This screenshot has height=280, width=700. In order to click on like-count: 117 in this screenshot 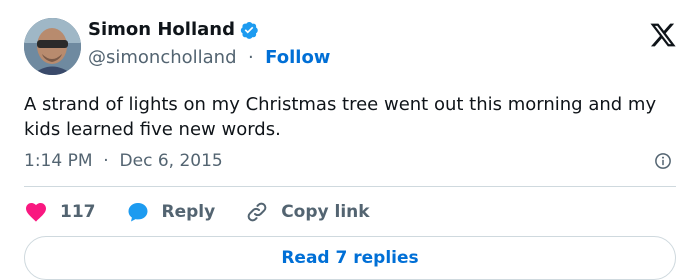, I will do `click(78, 212)`.